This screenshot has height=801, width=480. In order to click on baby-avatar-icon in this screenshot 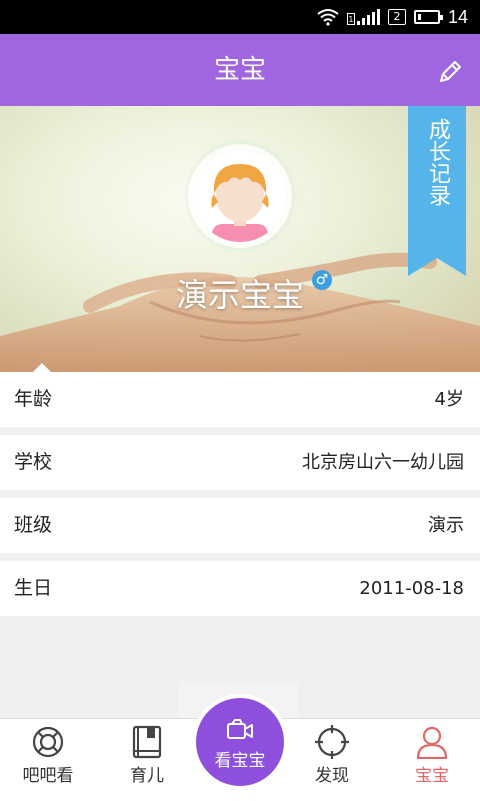, I will do `click(240, 196)`.